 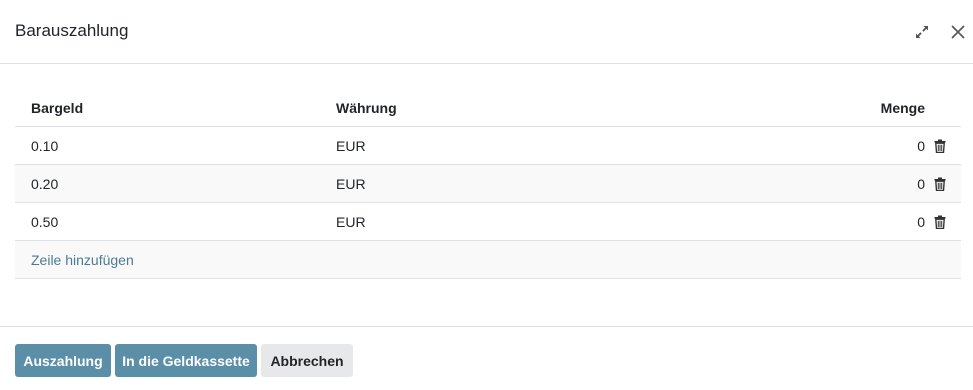 What do you see at coordinates (902, 108) in the screenshot?
I see `column-header-menge: Menge` at bounding box center [902, 108].